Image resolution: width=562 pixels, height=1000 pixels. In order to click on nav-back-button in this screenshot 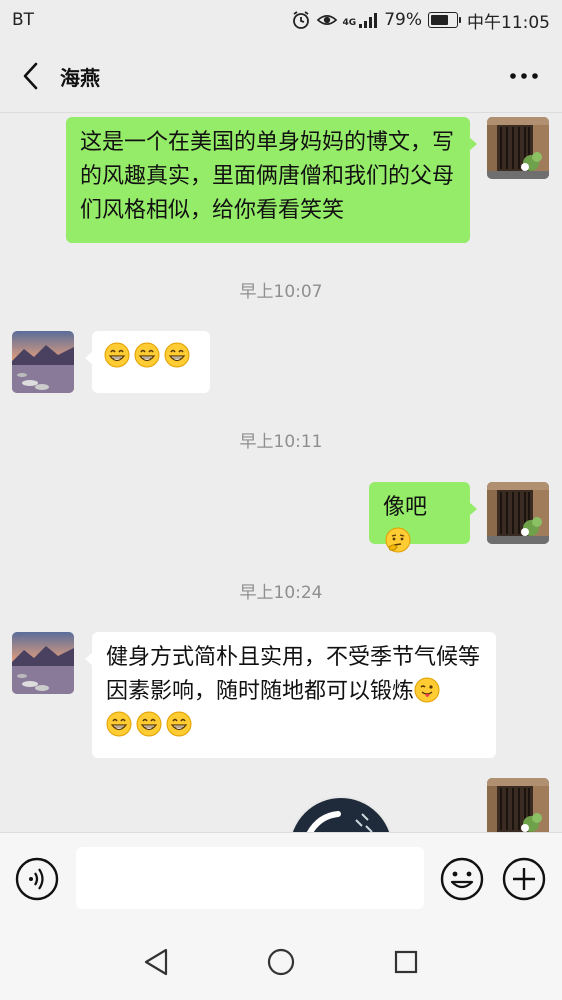, I will do `click(156, 962)`.